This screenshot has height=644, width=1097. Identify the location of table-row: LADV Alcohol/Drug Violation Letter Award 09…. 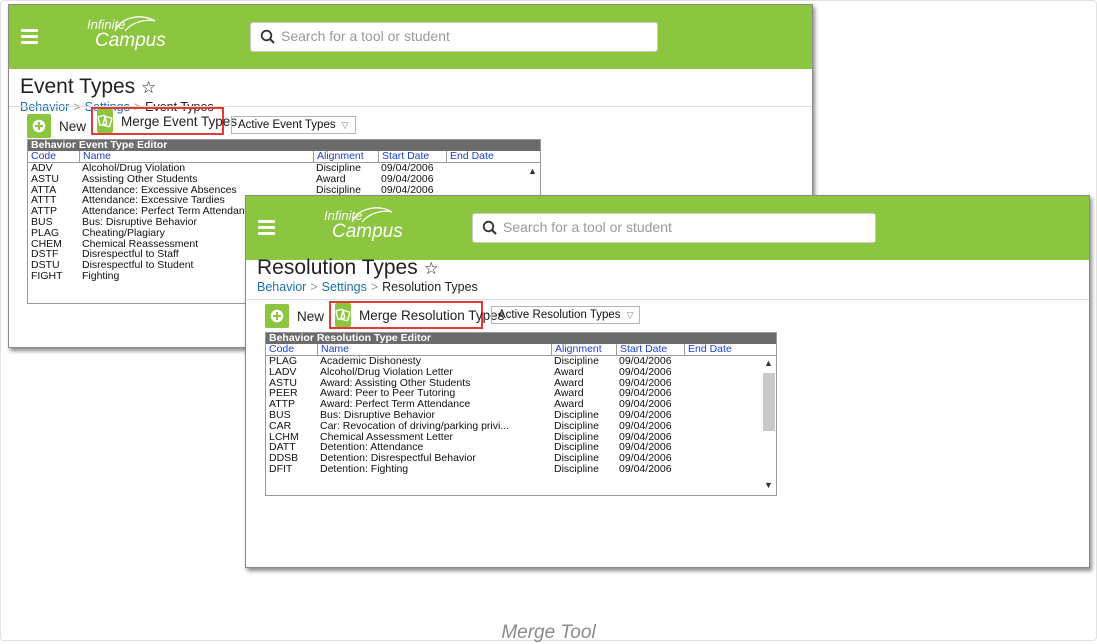
(521, 372).